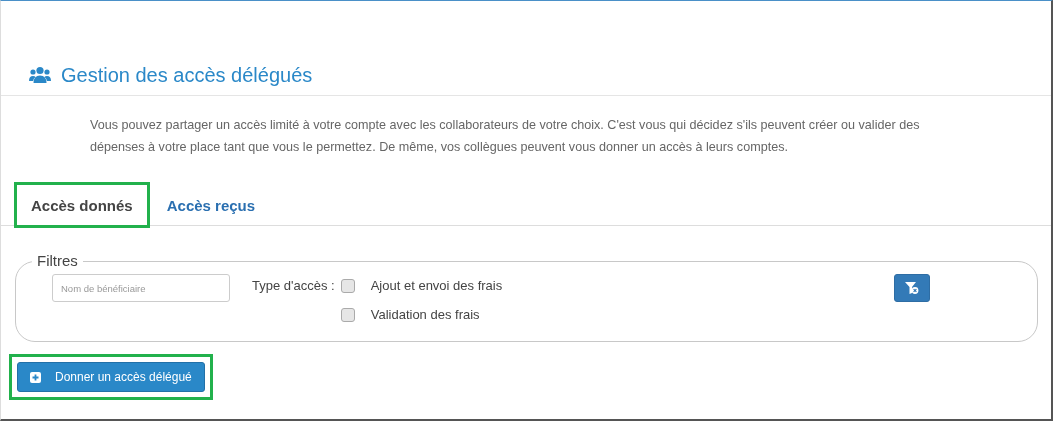 The width and height of the screenshot is (1054, 421). I want to click on plus-square-icon, so click(35, 377).